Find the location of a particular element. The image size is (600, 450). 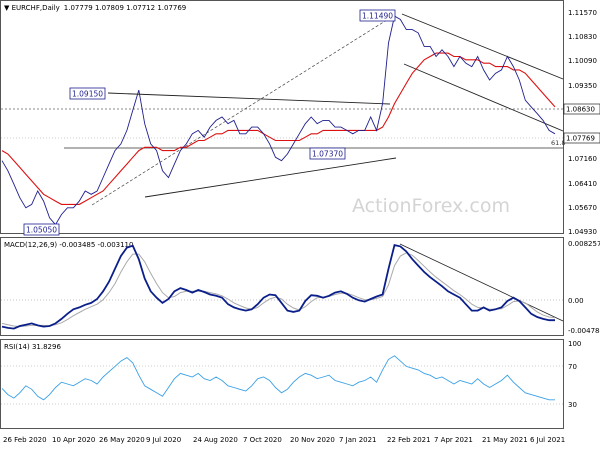

rsi-title: RSI(14) 31.8296 is located at coordinates (32, 347).